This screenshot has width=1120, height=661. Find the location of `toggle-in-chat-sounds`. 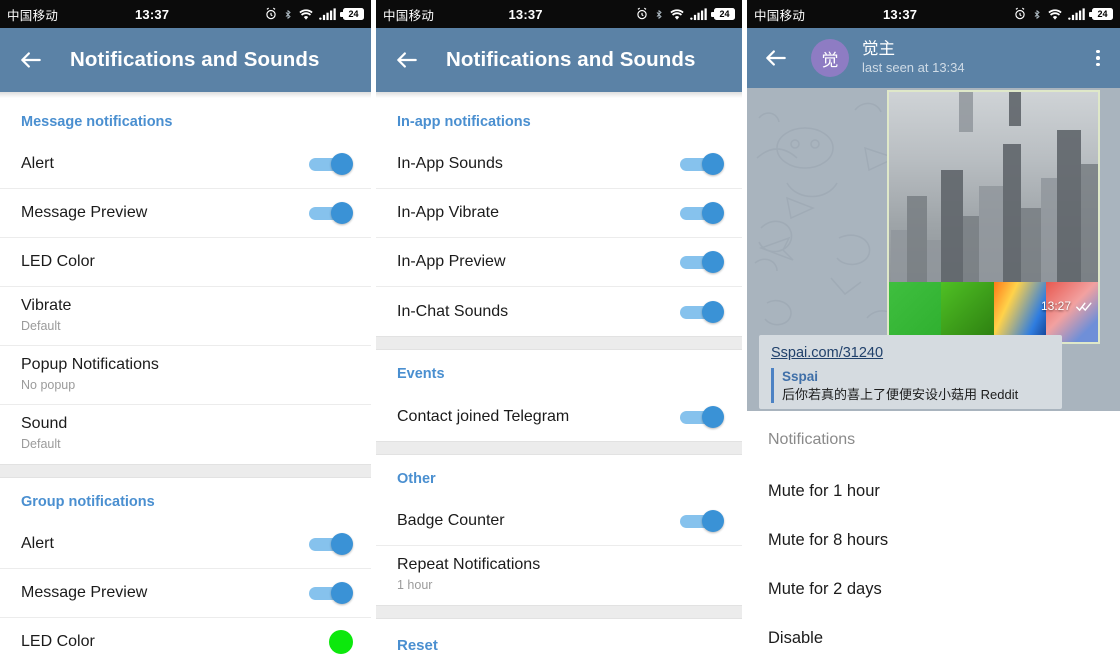

toggle-in-chat-sounds is located at coordinates (702, 311).